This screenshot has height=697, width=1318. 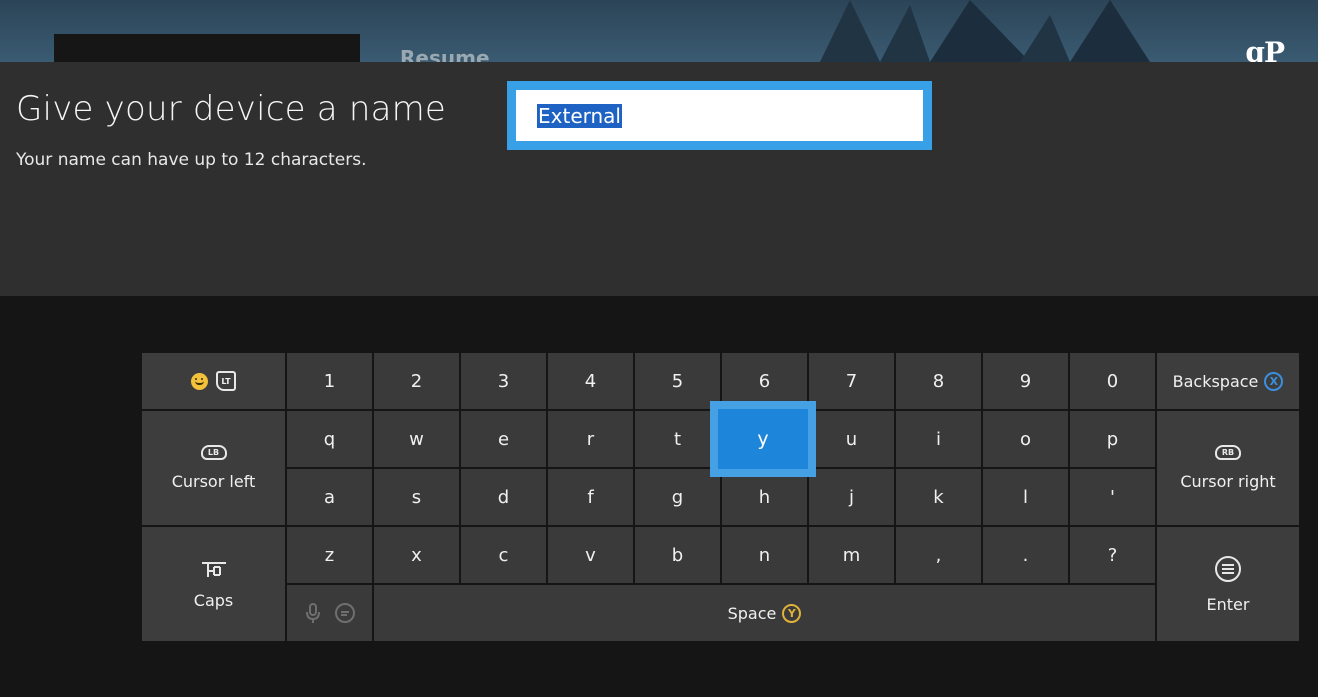 What do you see at coordinates (1274, 381) in the screenshot?
I see `x-button-icon: X` at bounding box center [1274, 381].